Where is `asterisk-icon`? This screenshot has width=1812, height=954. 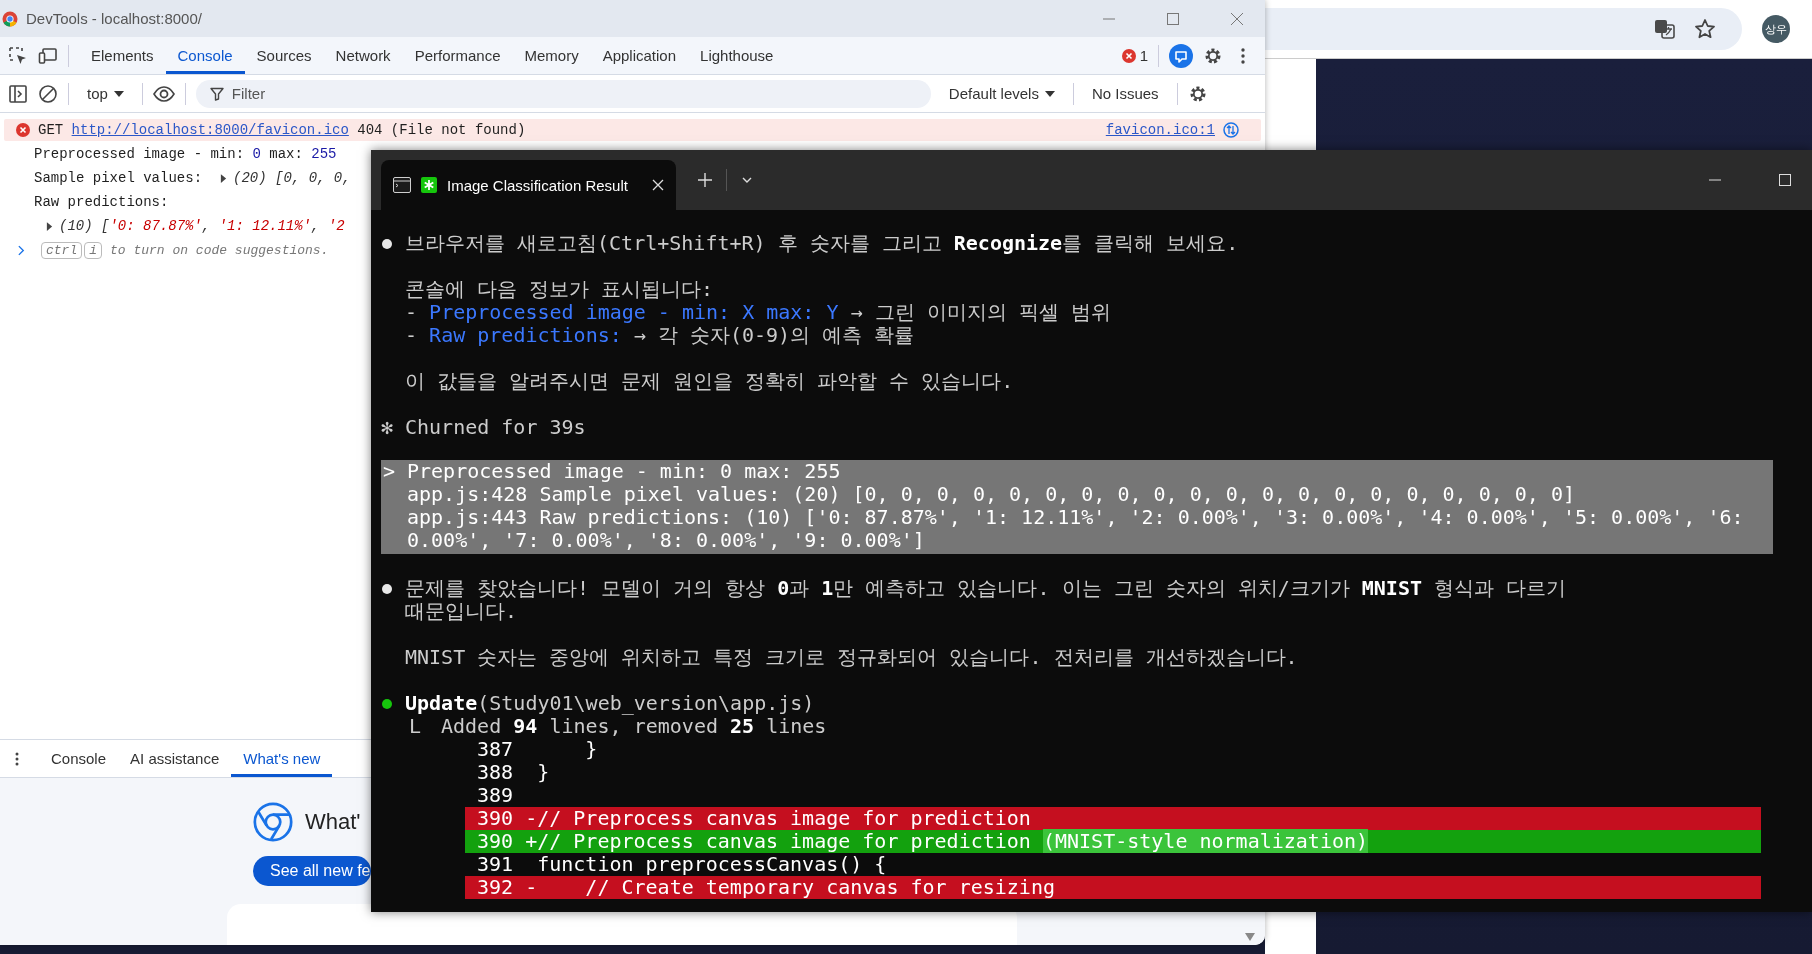
asterisk-icon is located at coordinates (429, 185).